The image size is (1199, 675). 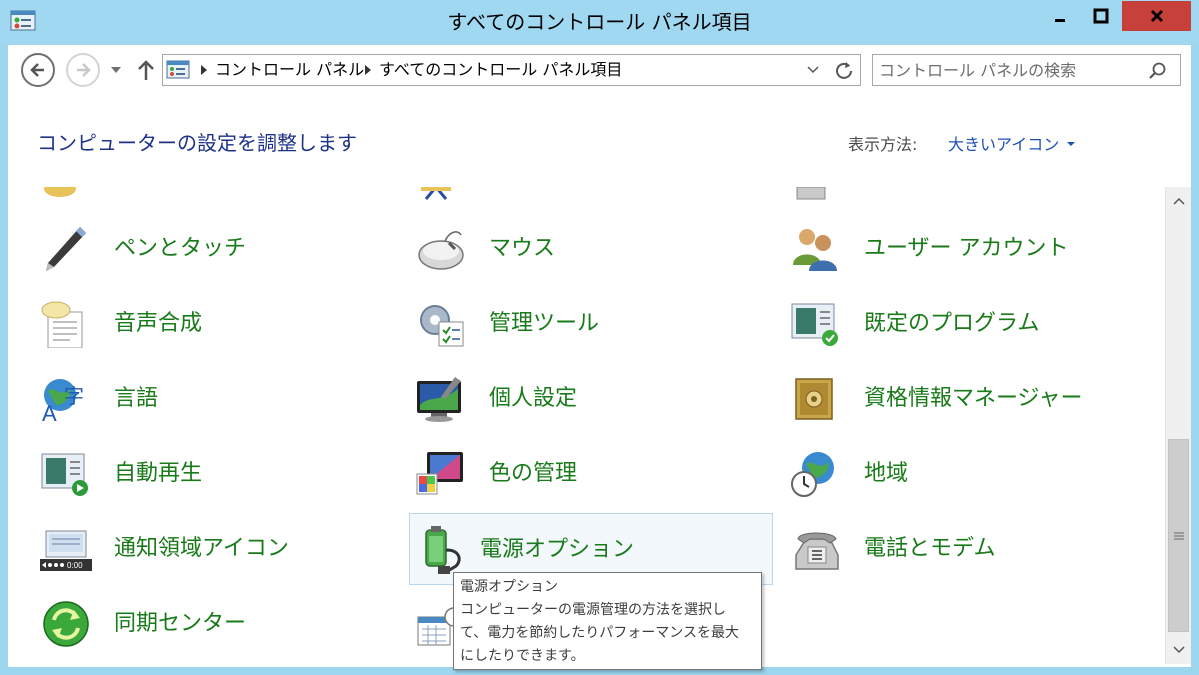 What do you see at coordinates (946, 474) in the screenshot?
I see `cp-item-region: 地域` at bounding box center [946, 474].